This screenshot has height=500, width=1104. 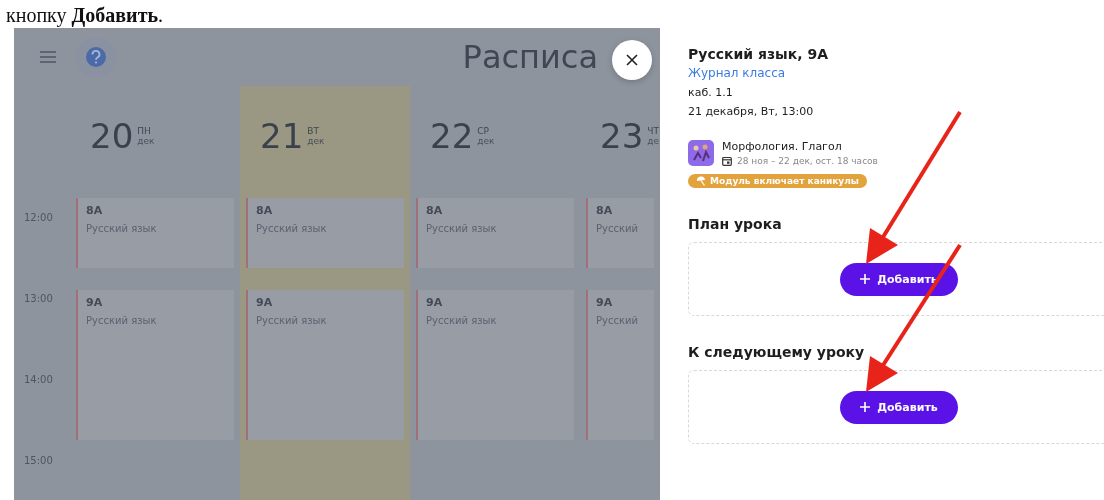 I want to click on day-number: 22, so click(x=452, y=136).